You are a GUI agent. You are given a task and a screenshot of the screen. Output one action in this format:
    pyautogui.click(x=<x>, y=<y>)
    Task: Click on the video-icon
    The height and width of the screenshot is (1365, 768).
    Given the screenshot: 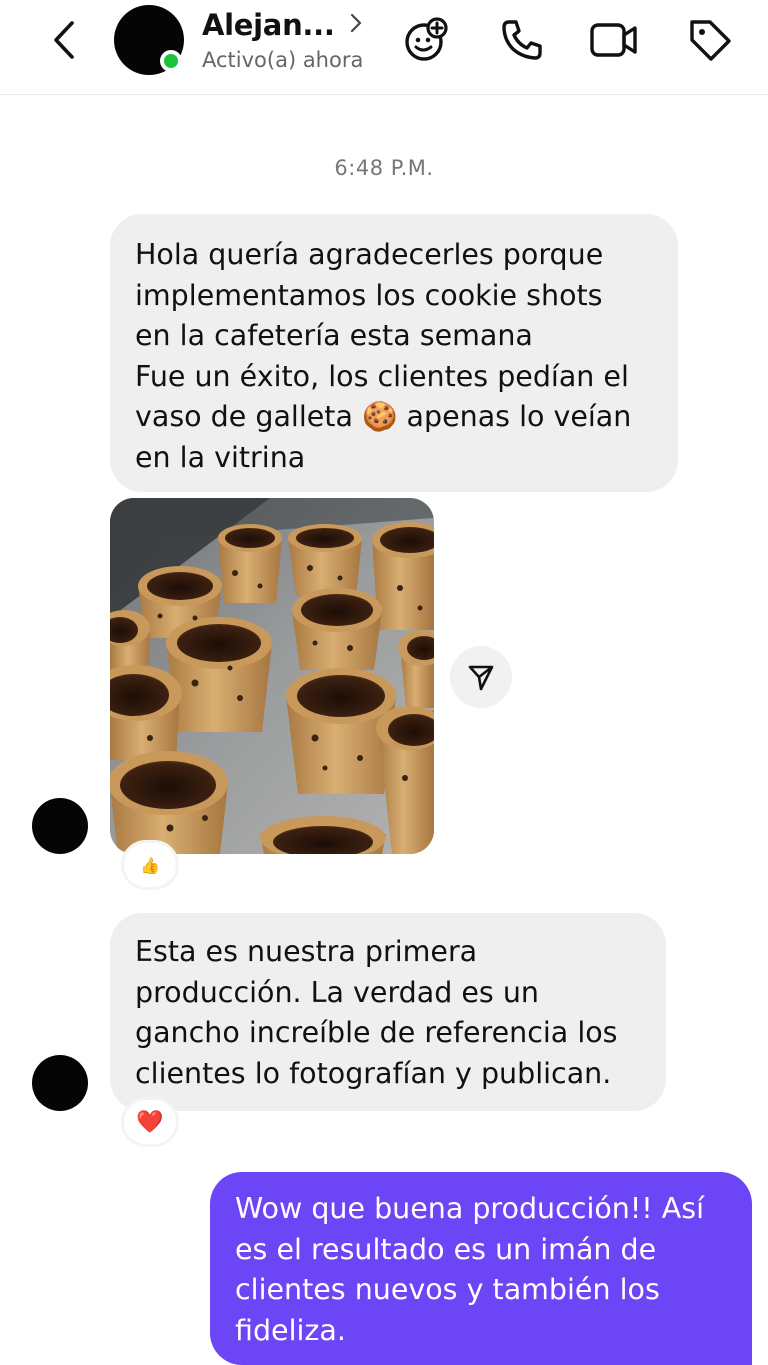 What is the action you would take?
    pyautogui.click(x=613, y=40)
    